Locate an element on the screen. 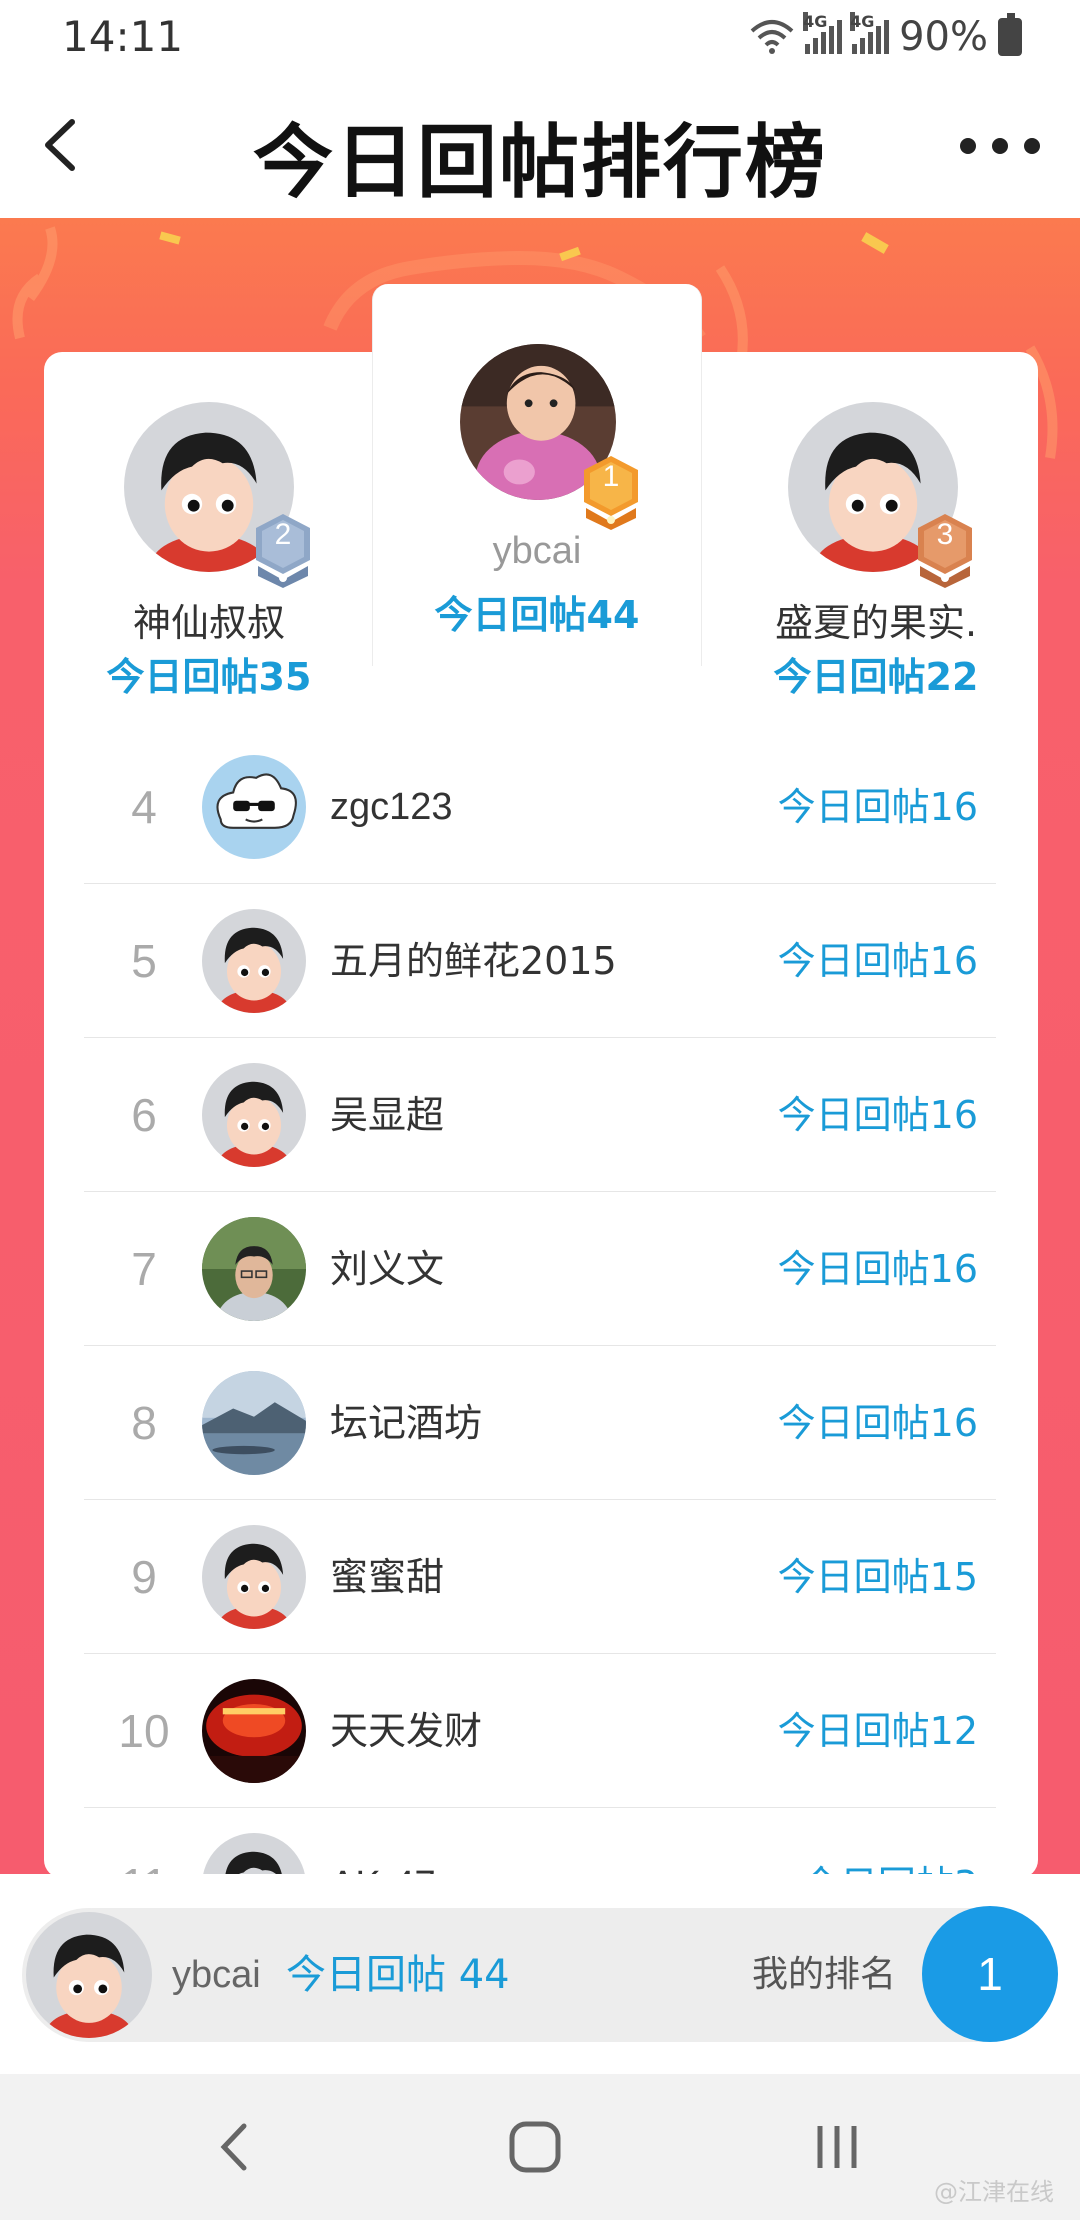  more-options-icon is located at coordinates (1000, 146).